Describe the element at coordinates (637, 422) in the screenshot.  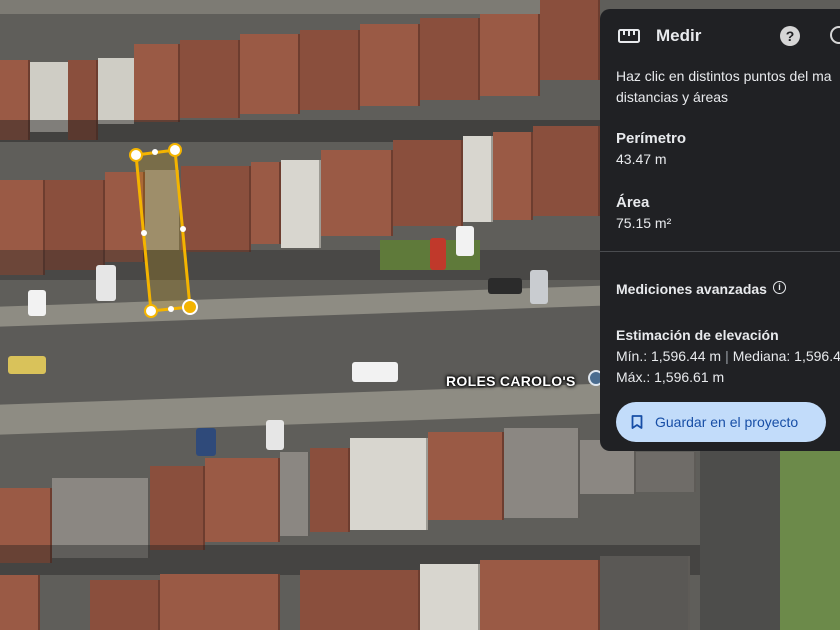
I see `bookmark-icon` at that location.